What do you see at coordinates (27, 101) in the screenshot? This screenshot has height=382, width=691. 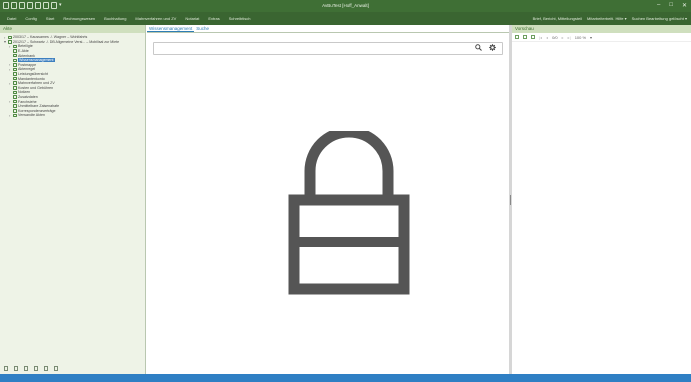 I see `tree-node-label: Fanchsiehe` at bounding box center [27, 101].